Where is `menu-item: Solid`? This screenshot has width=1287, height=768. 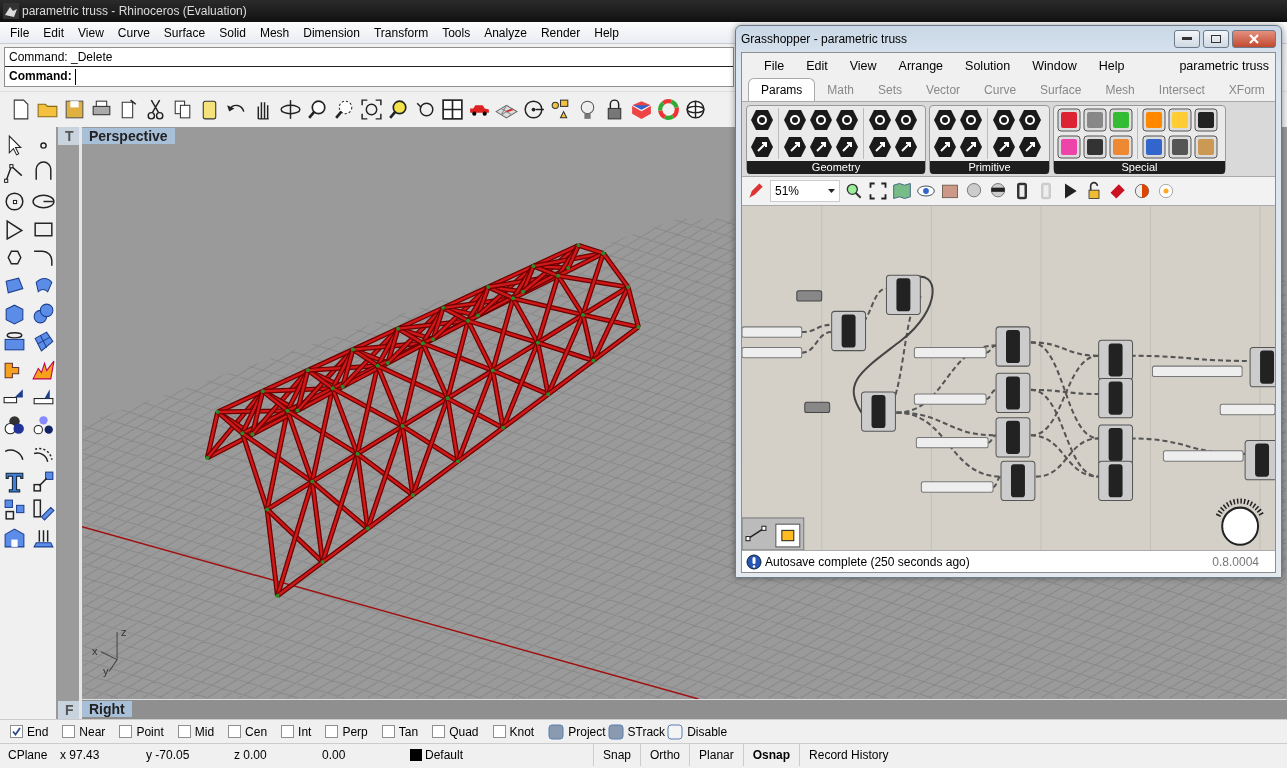 menu-item: Solid is located at coordinates (232, 32).